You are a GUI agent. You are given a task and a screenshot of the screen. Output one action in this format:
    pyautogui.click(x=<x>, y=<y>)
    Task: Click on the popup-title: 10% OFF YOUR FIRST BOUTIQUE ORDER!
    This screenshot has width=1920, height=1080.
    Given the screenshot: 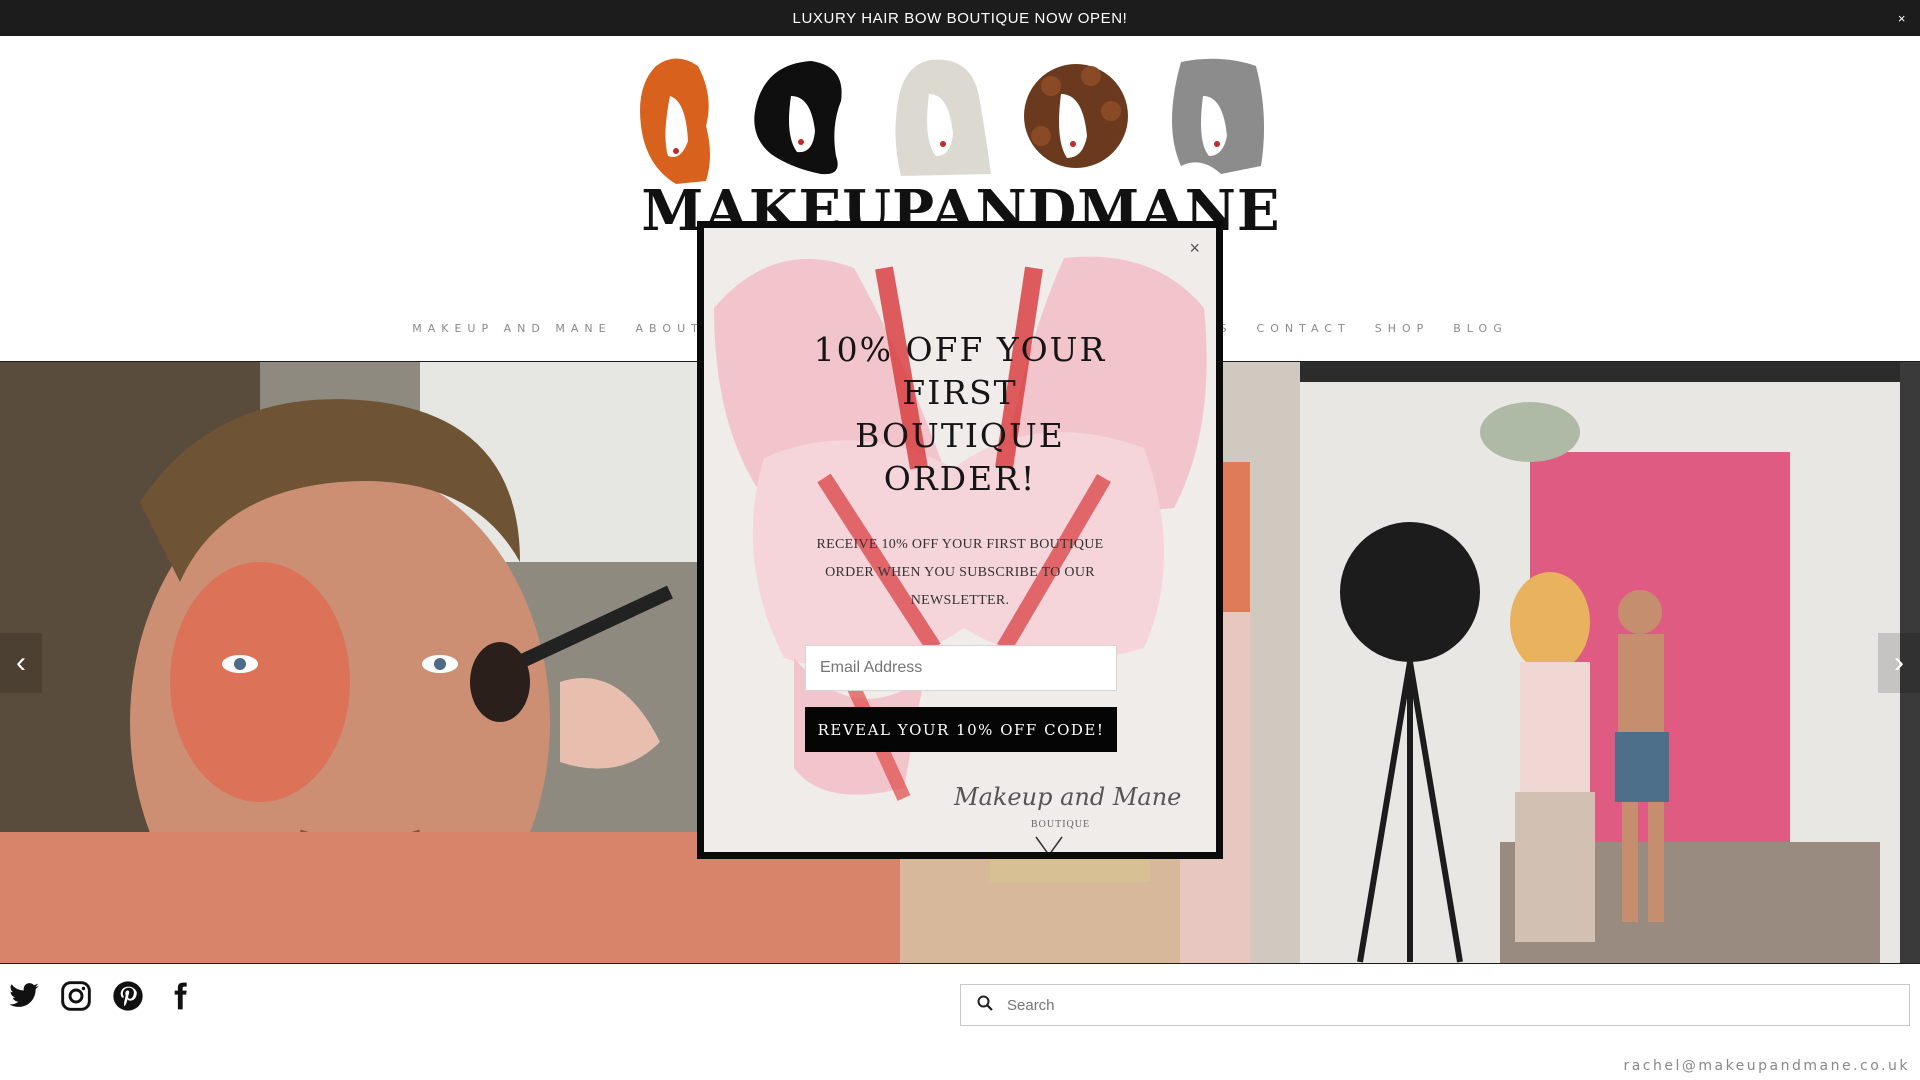 What is the action you would take?
    pyautogui.click(x=960, y=414)
    